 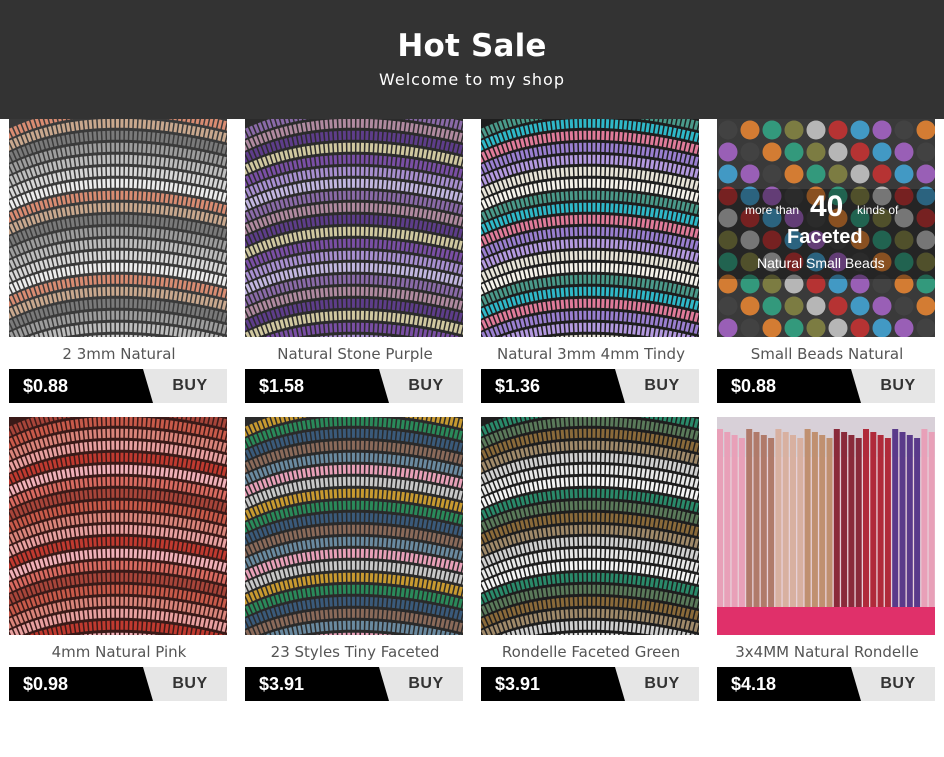 What do you see at coordinates (282, 386) in the screenshot?
I see `product-price: $1.58` at bounding box center [282, 386].